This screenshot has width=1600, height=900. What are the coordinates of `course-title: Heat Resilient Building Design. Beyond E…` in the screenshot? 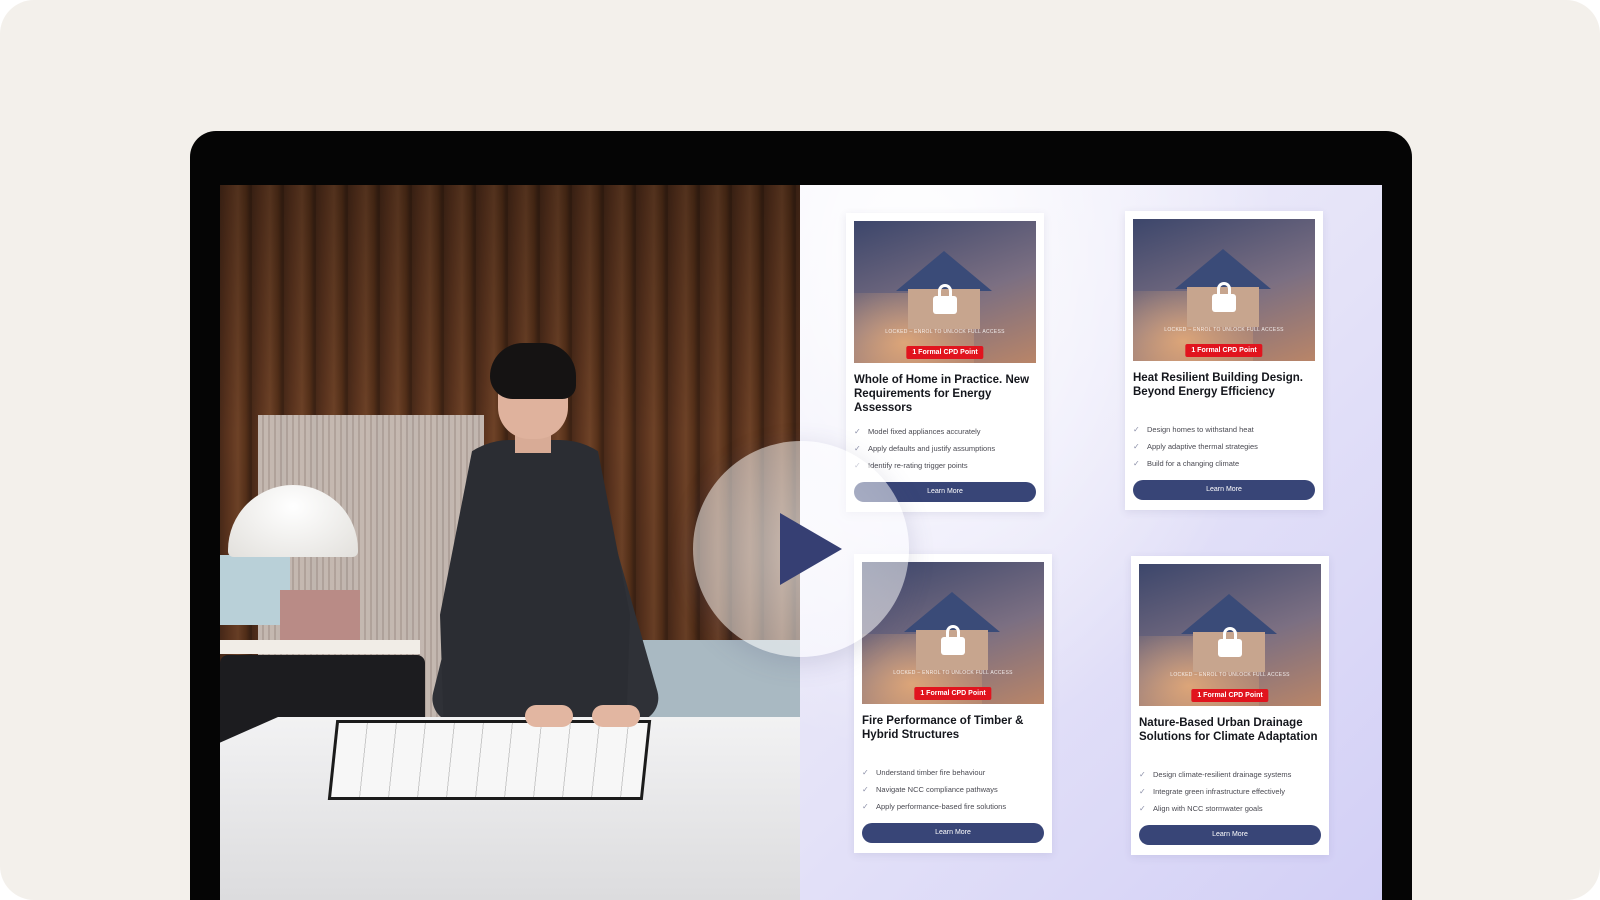 It's located at (1218, 385).